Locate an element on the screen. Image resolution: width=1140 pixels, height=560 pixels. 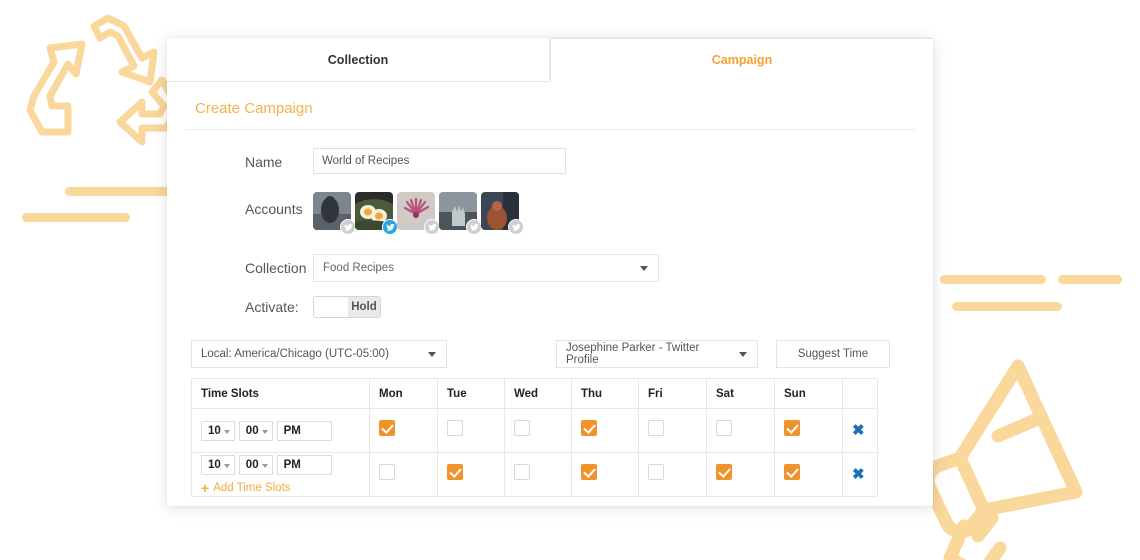
column-mon: Mon is located at coordinates (403, 393).